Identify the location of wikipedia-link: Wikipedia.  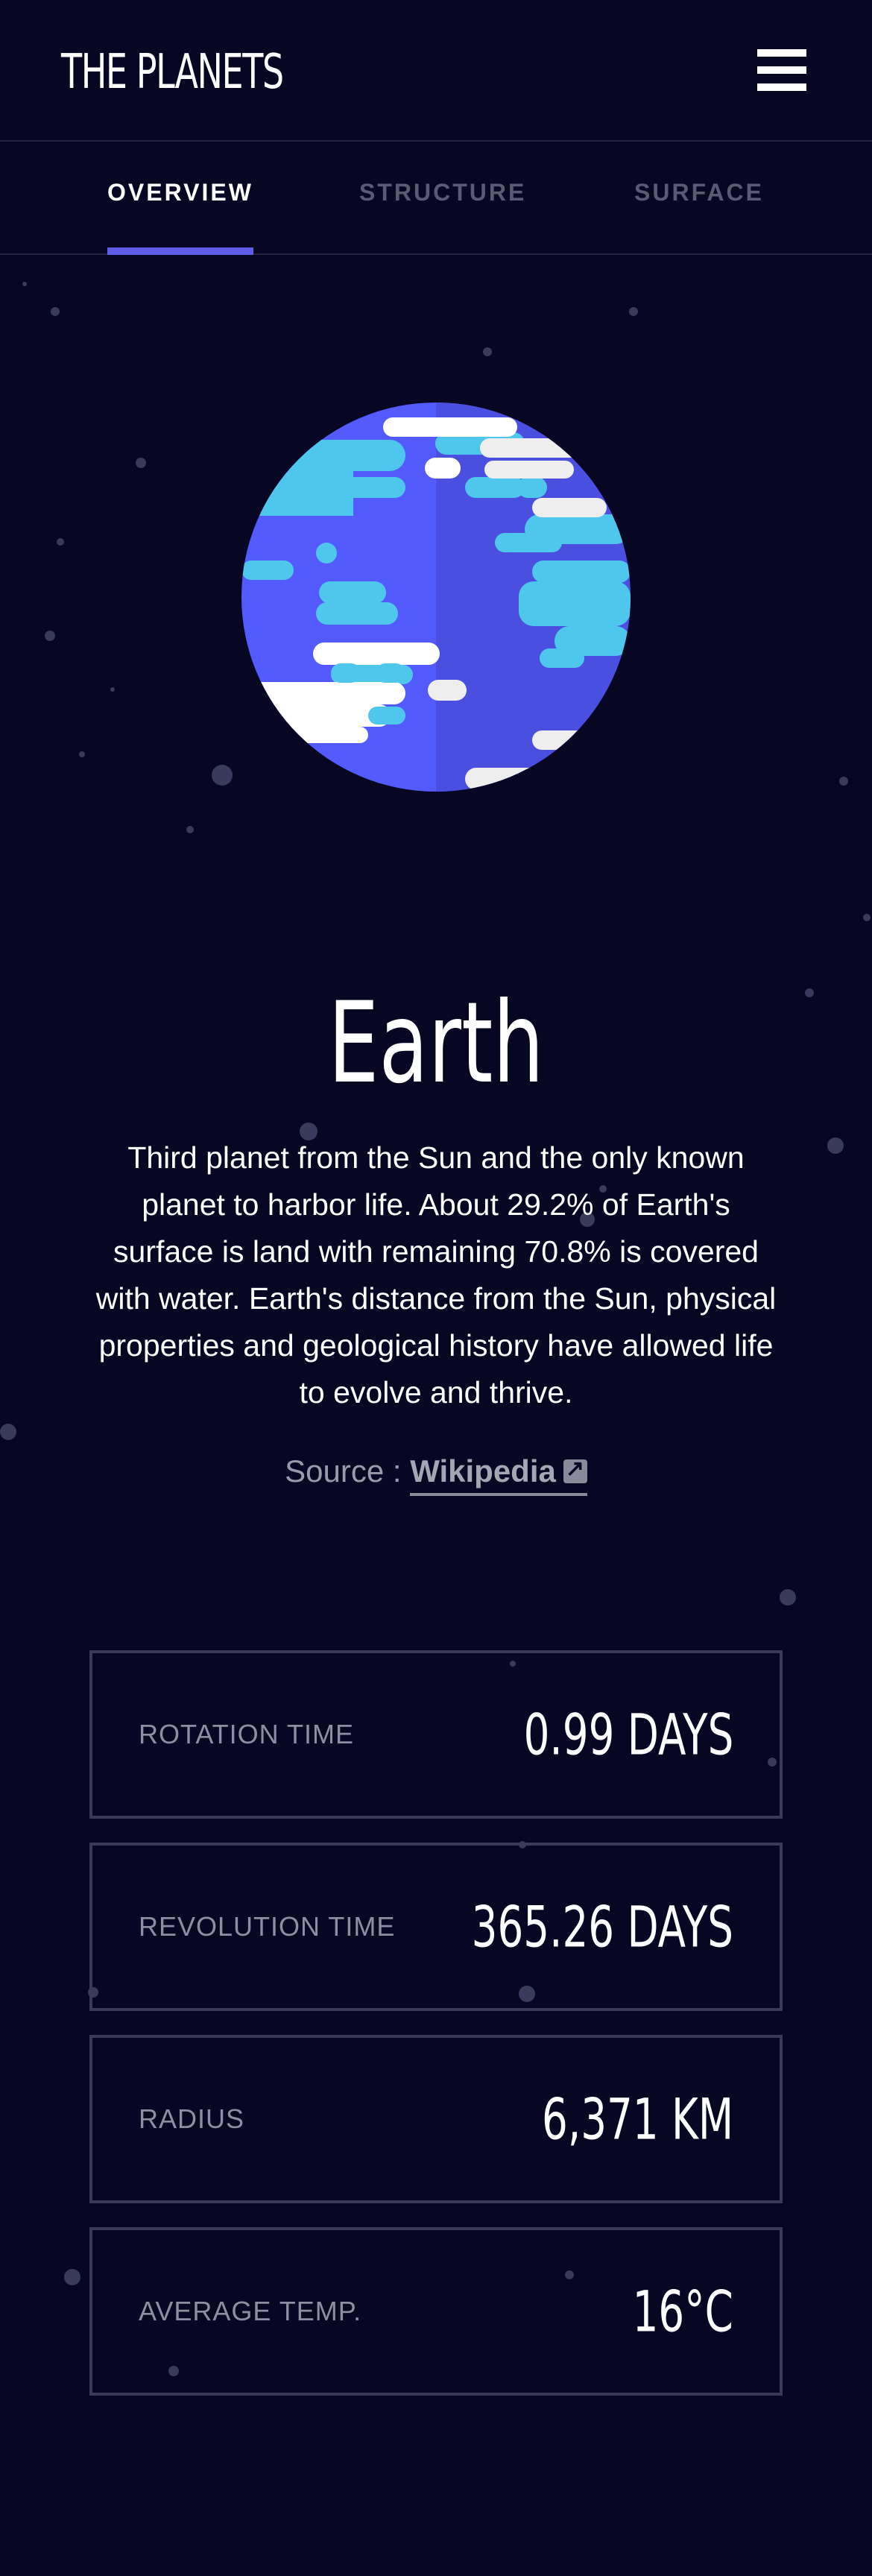
(498, 1474).